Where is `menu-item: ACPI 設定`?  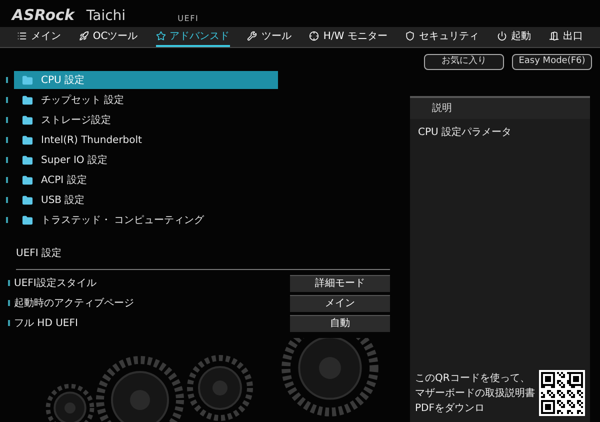
menu-item: ACPI 設定 is located at coordinates (146, 180).